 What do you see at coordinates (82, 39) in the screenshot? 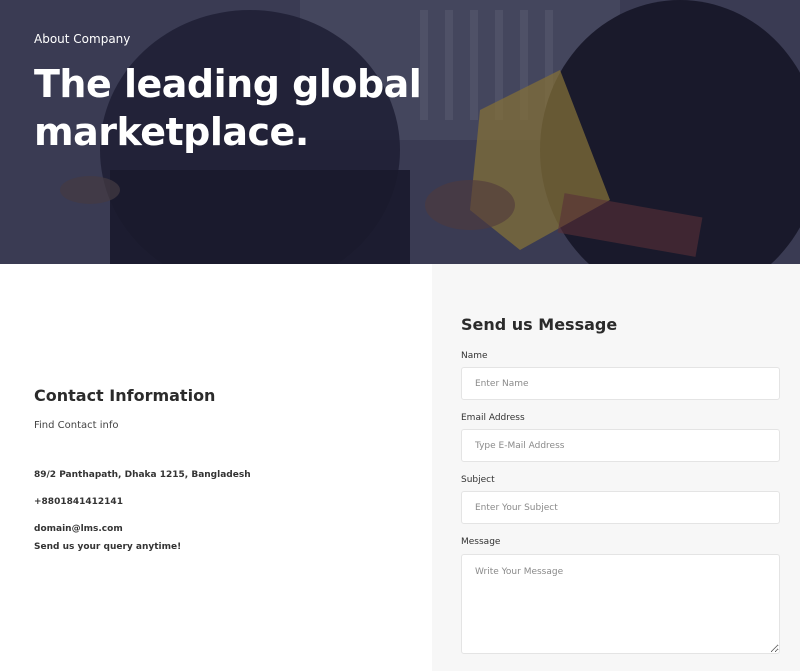
I see `hero-eyebrow: About Company` at bounding box center [82, 39].